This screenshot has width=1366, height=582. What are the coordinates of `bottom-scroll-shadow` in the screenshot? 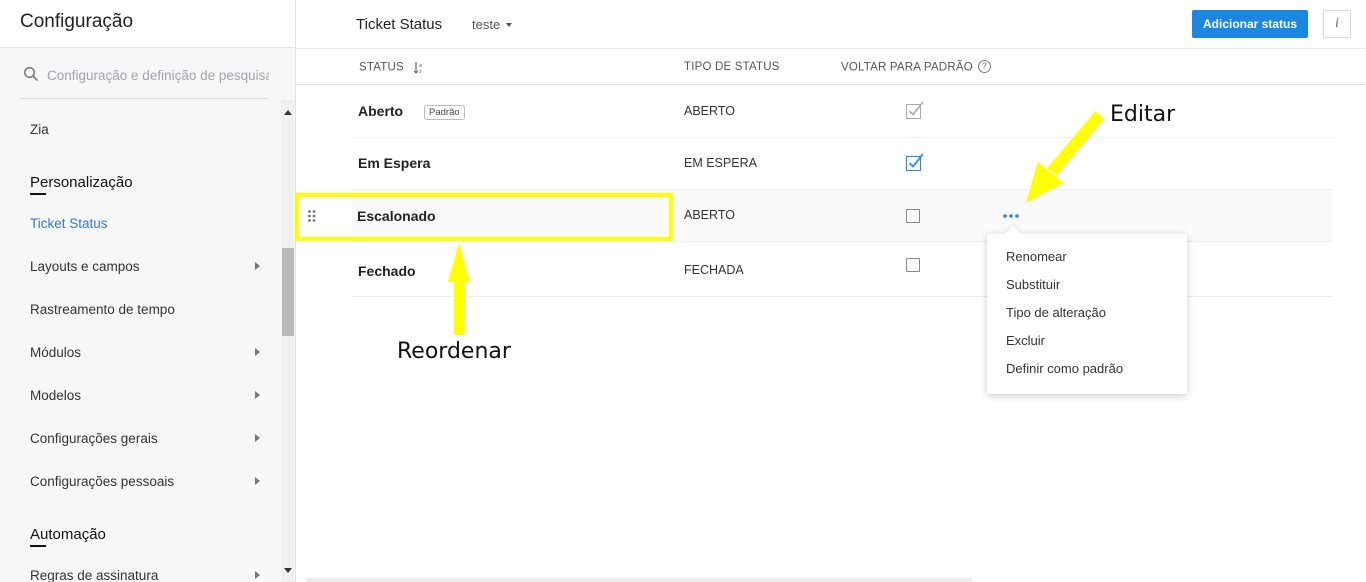 It's located at (639, 580).